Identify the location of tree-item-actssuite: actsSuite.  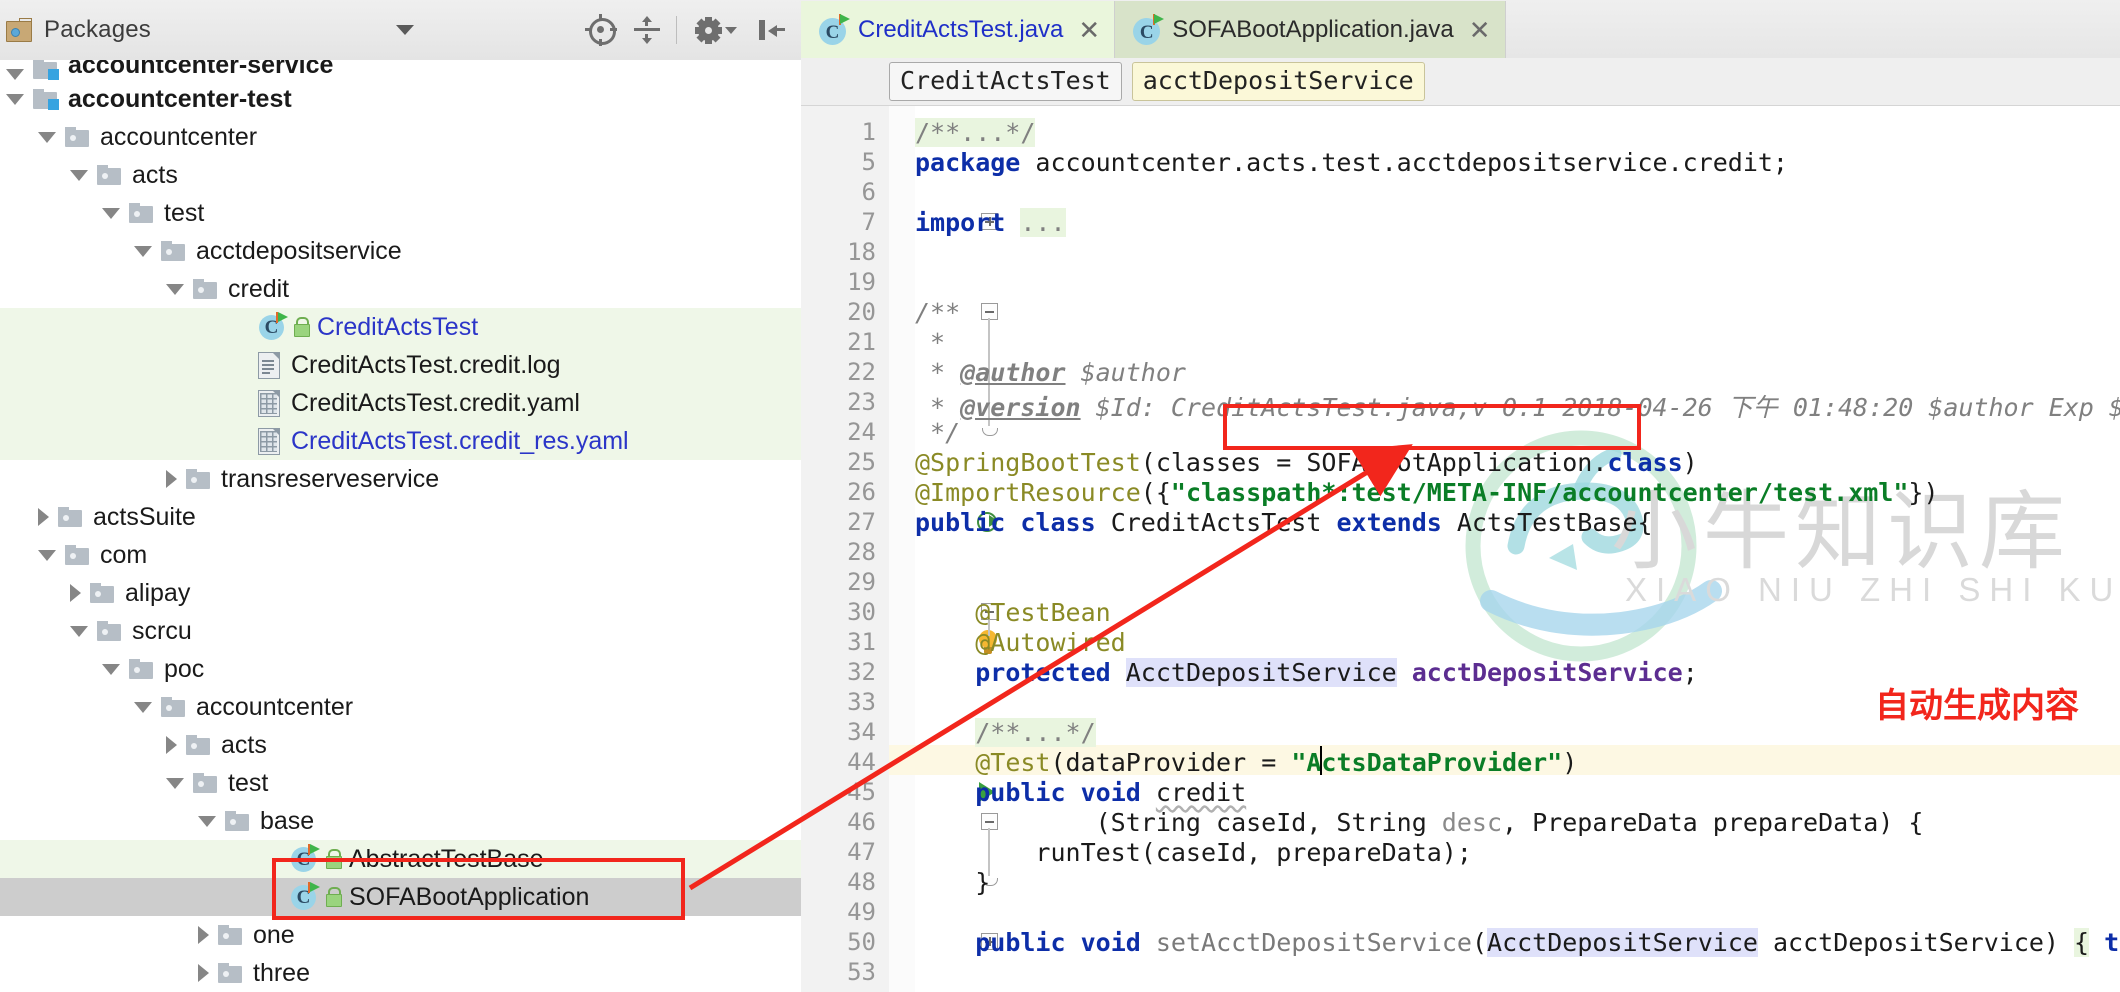
(400, 517).